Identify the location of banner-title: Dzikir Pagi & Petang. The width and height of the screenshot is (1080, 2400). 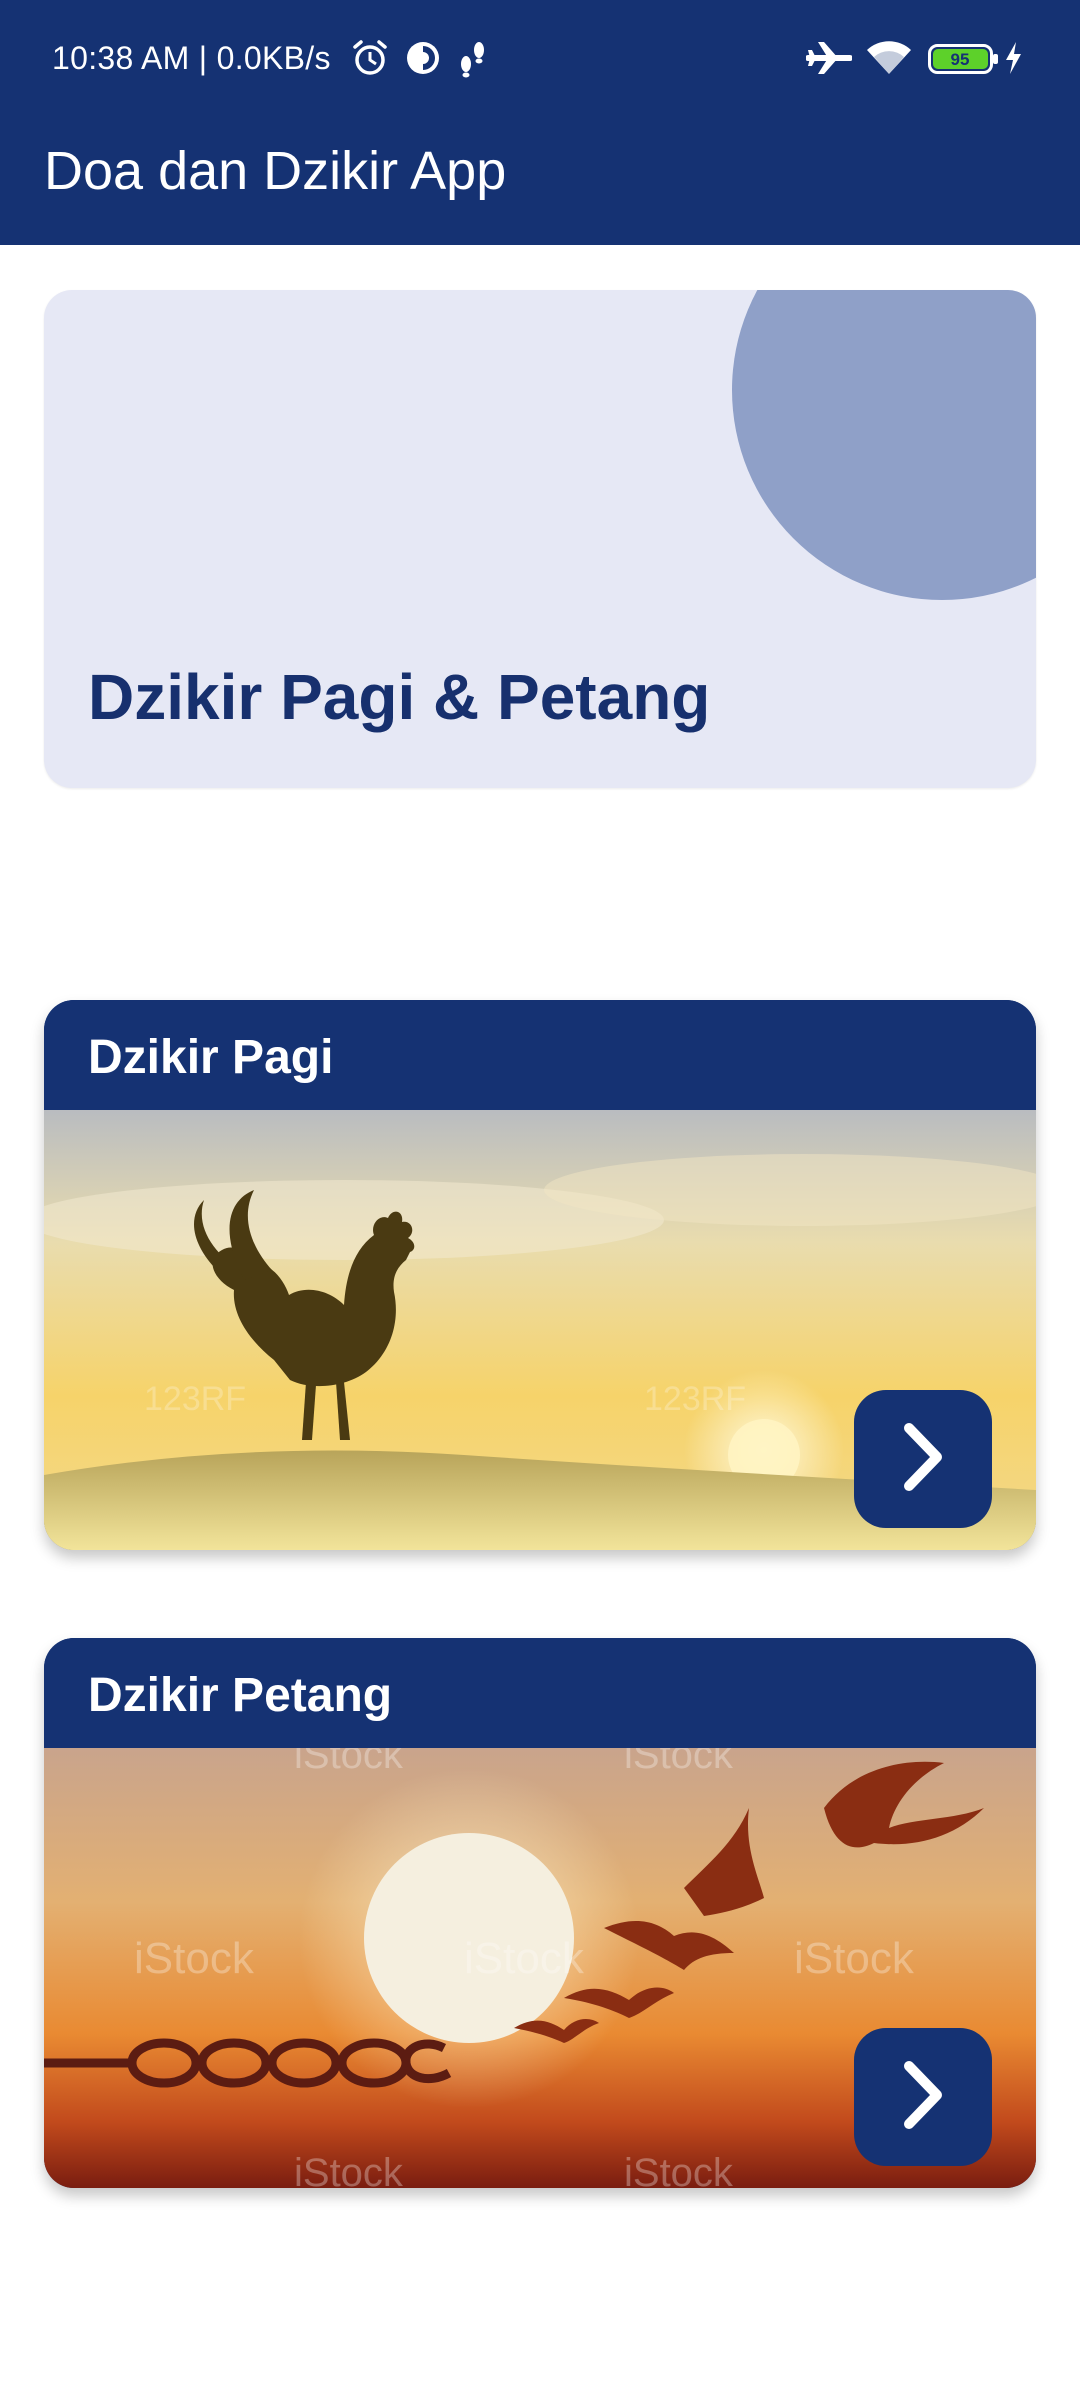
(399, 697).